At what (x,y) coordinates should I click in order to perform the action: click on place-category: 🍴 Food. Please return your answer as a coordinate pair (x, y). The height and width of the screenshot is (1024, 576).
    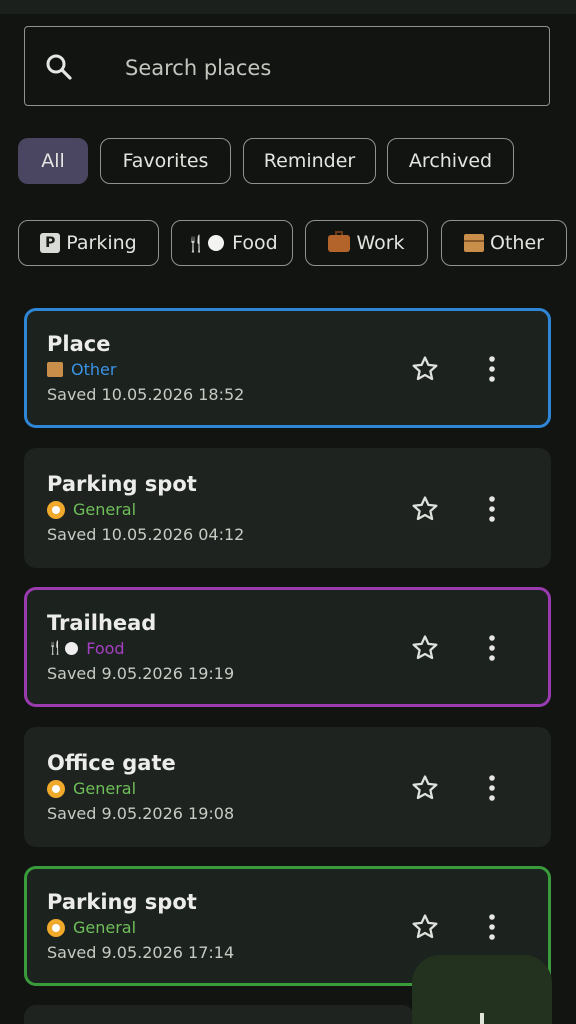
    Looking at the image, I should click on (86, 648).